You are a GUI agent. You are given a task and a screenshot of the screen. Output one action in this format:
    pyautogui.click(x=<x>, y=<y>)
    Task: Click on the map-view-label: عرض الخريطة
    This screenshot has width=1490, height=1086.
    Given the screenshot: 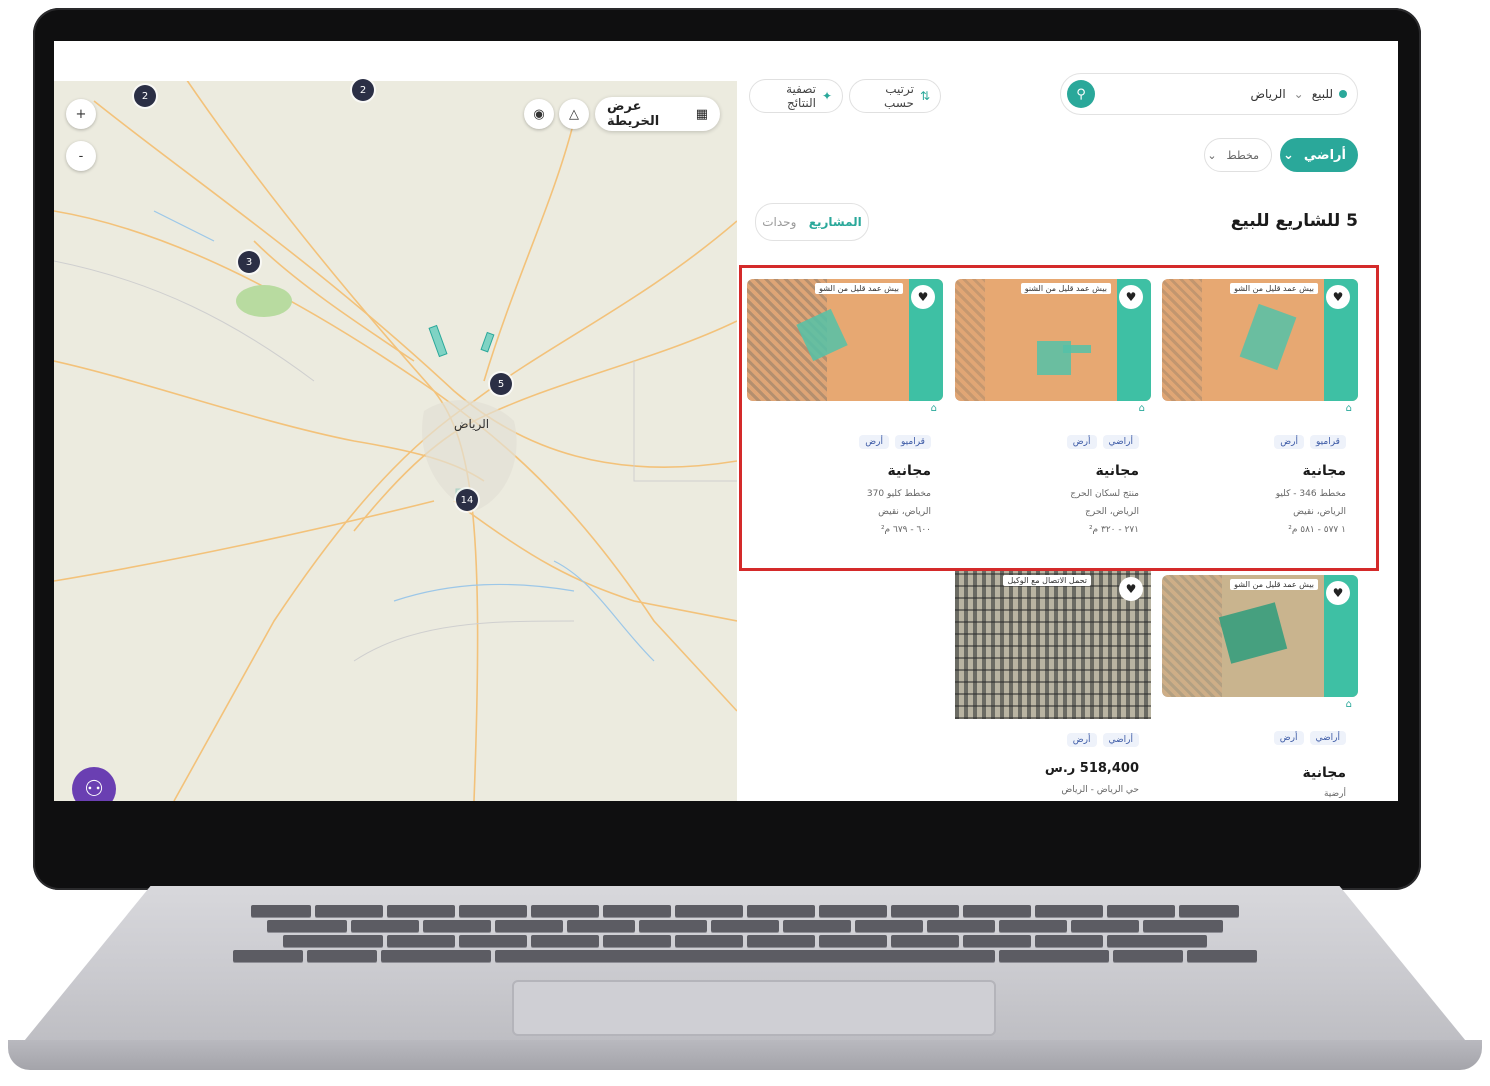 What is the action you would take?
    pyautogui.click(x=633, y=114)
    